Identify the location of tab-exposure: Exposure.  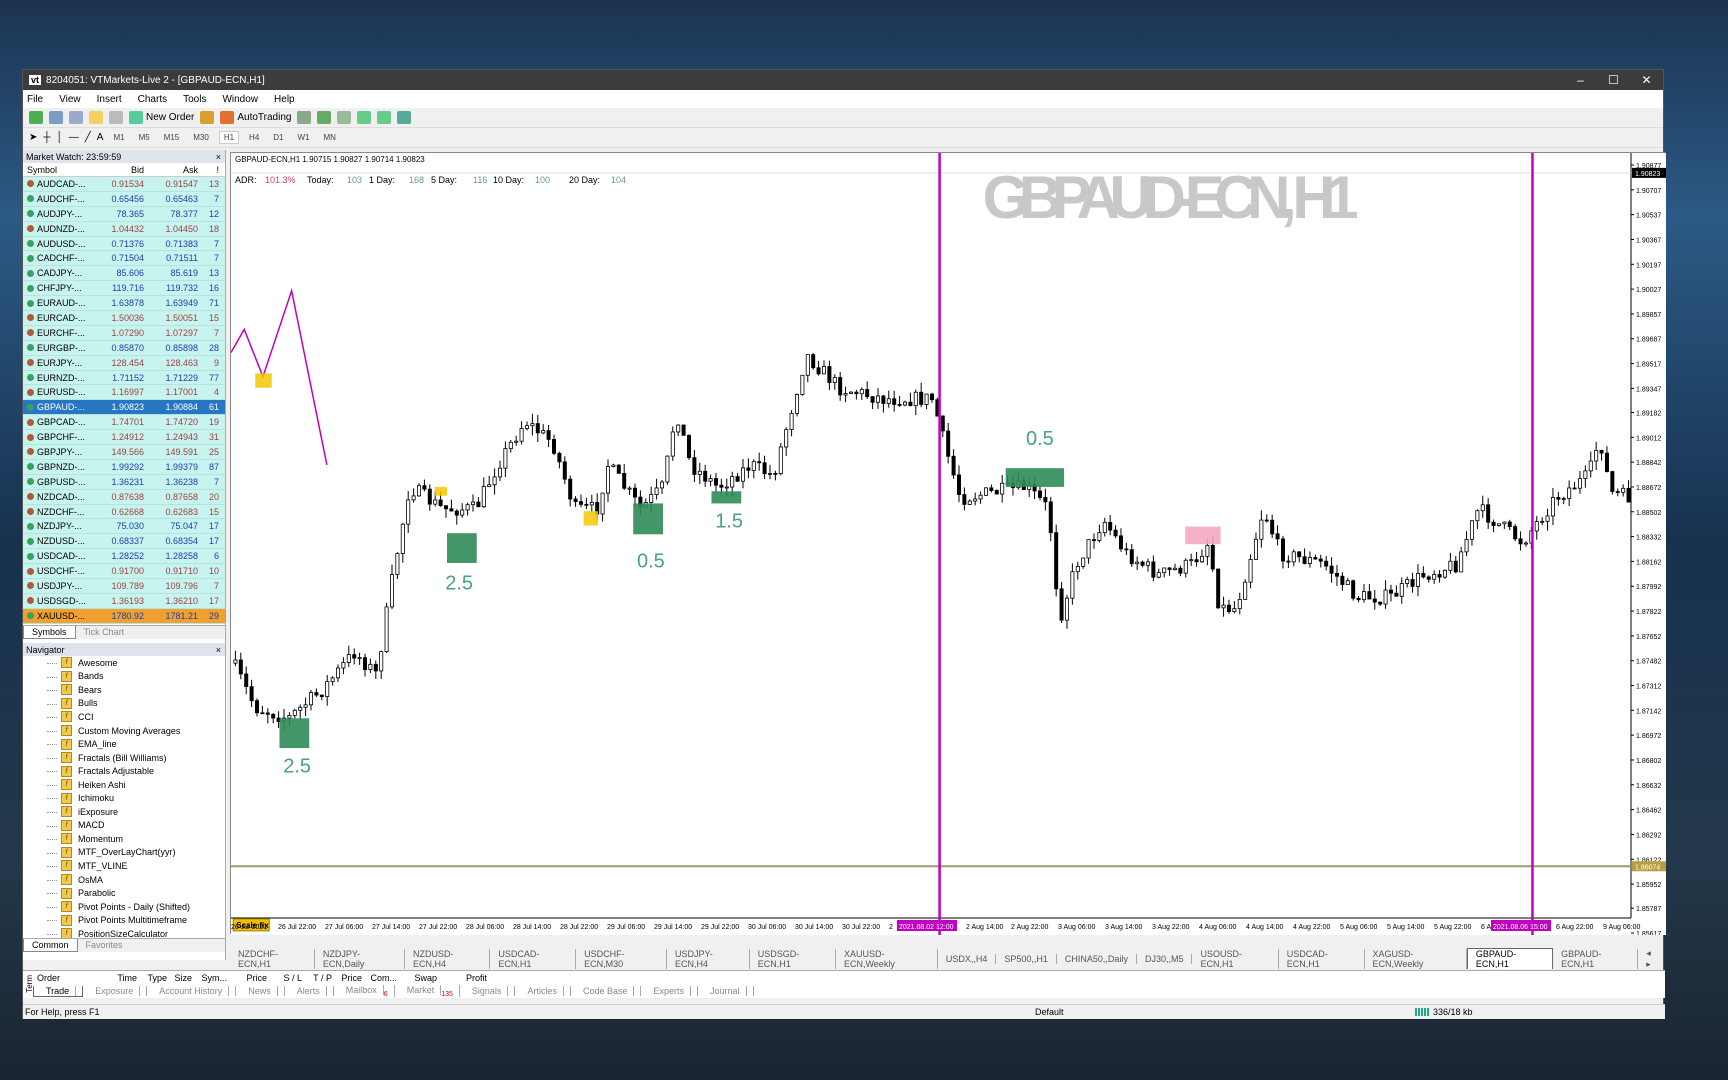
(115, 991).